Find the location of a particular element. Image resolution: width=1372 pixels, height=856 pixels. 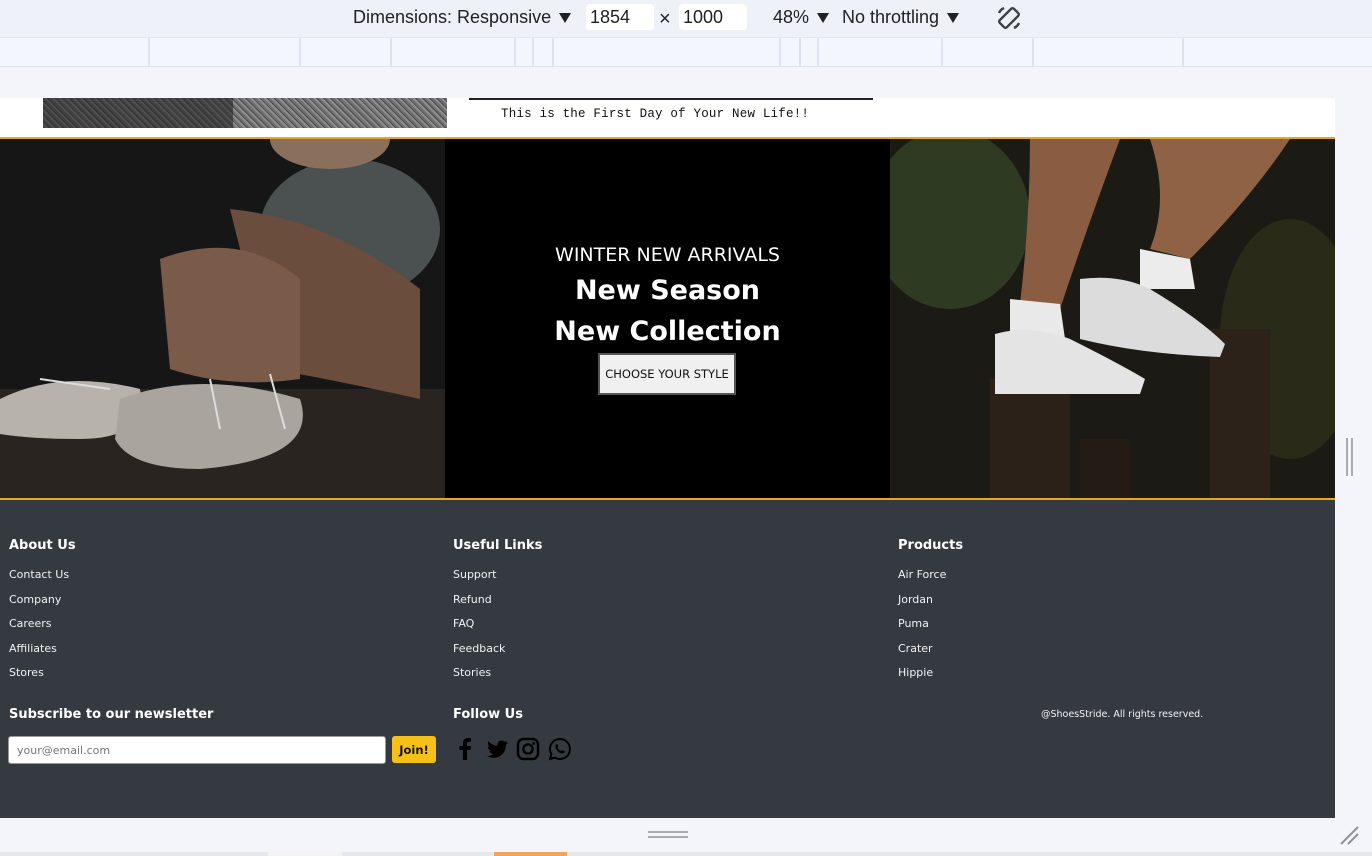

corner-resize-icon is located at coordinates (1349, 835).